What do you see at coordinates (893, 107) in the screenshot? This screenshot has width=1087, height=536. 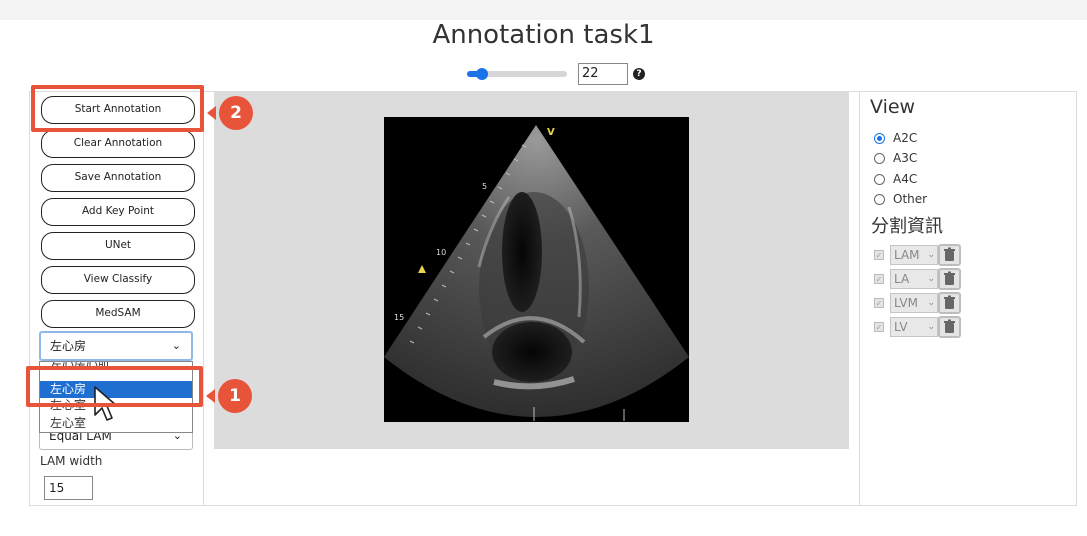 I see `view-panel-title: View` at bounding box center [893, 107].